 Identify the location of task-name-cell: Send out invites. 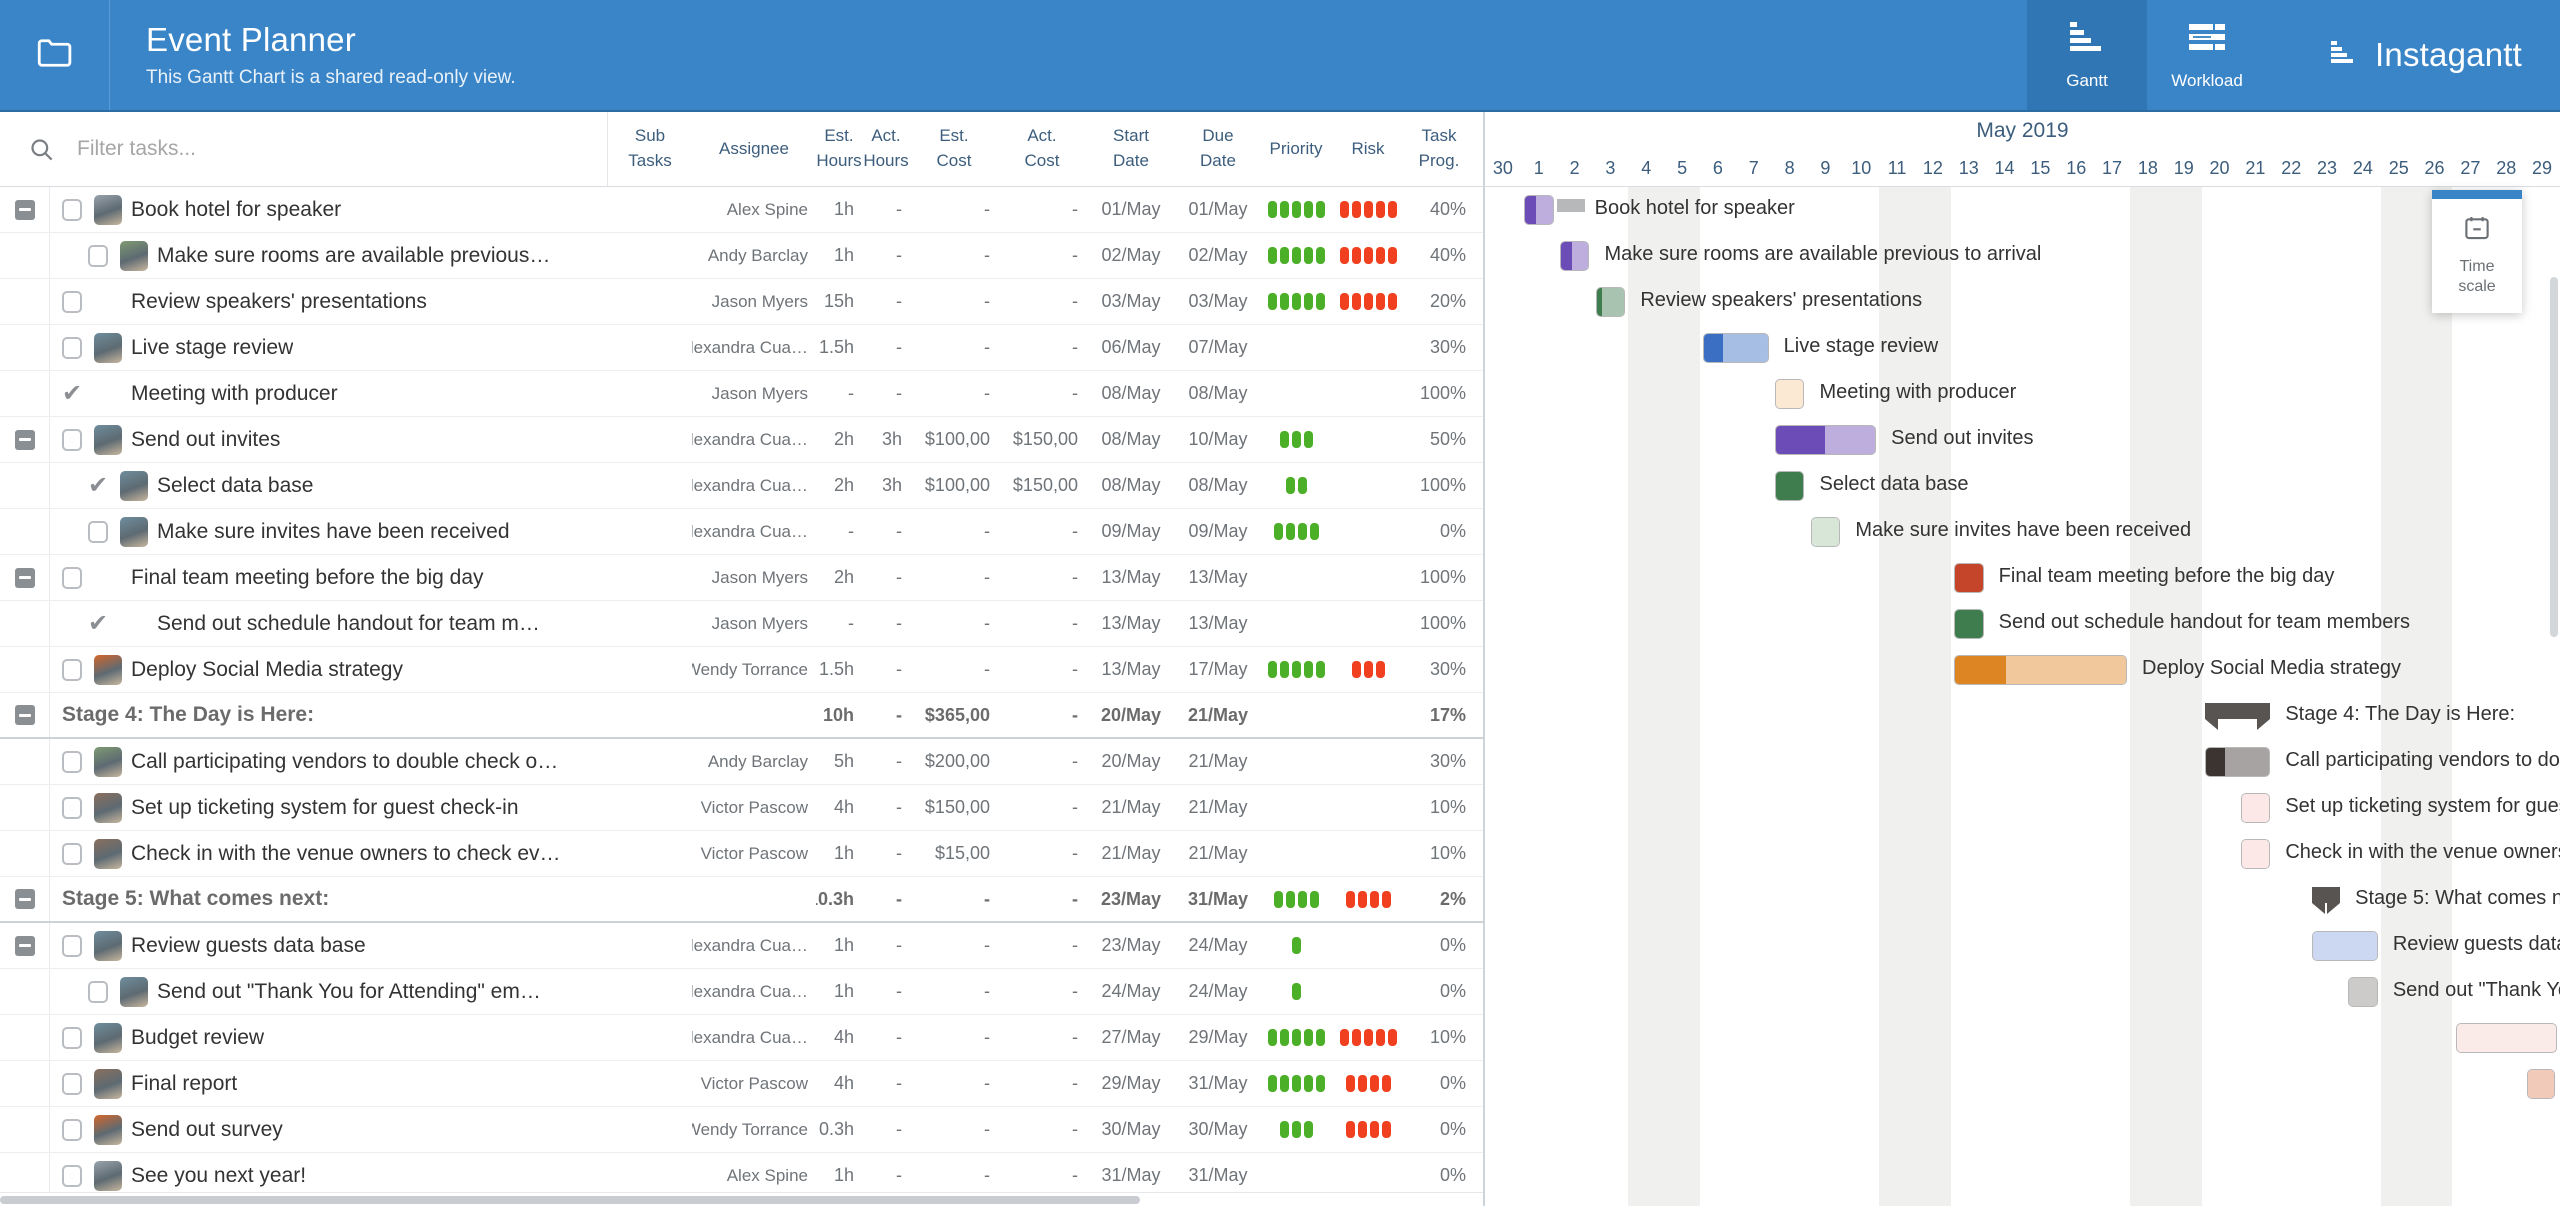
(304, 439).